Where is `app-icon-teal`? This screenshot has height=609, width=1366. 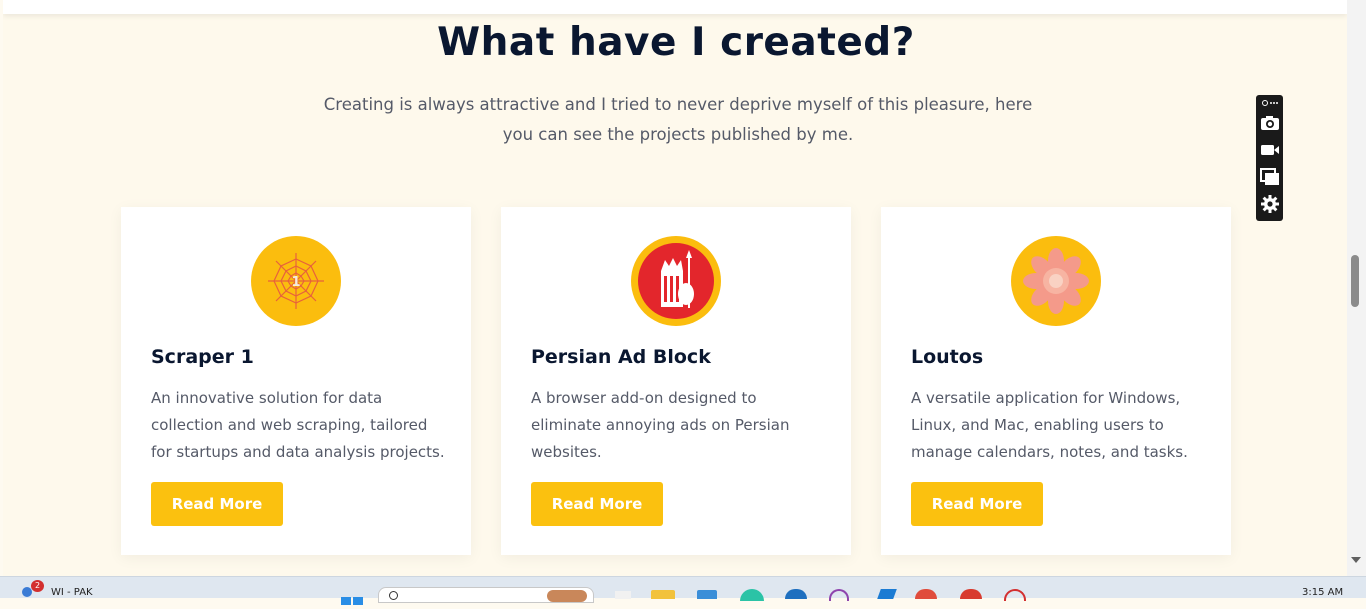
app-icon-teal is located at coordinates (752, 595).